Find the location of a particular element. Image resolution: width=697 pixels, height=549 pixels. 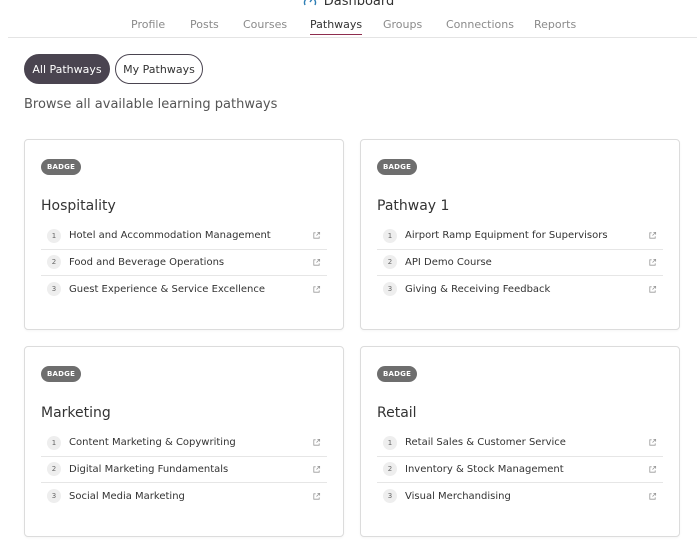

course-item: 3 Social Media Marketing is located at coordinates (184, 496).